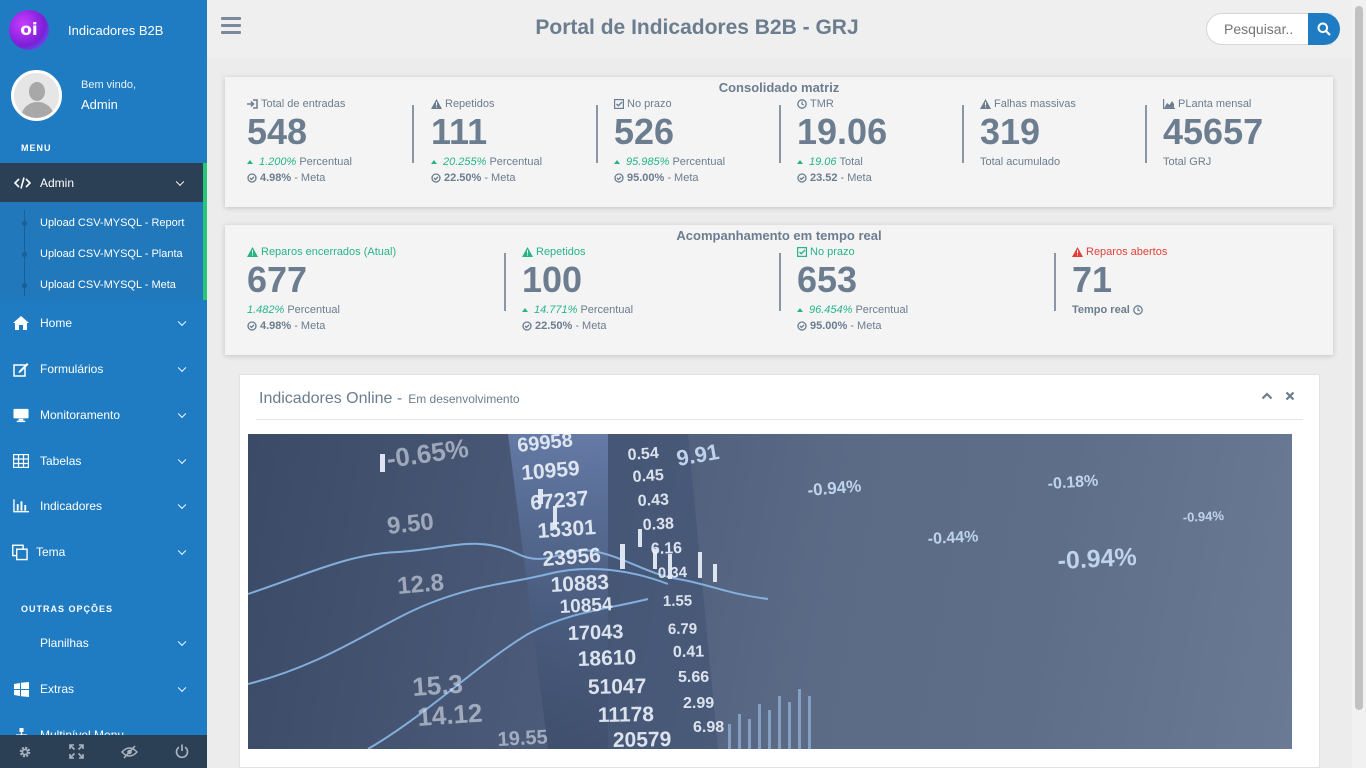 Image resolution: width=1366 pixels, height=768 pixels. Describe the element at coordinates (76, 751) in the screenshot. I see `fullscreen-icon` at that location.